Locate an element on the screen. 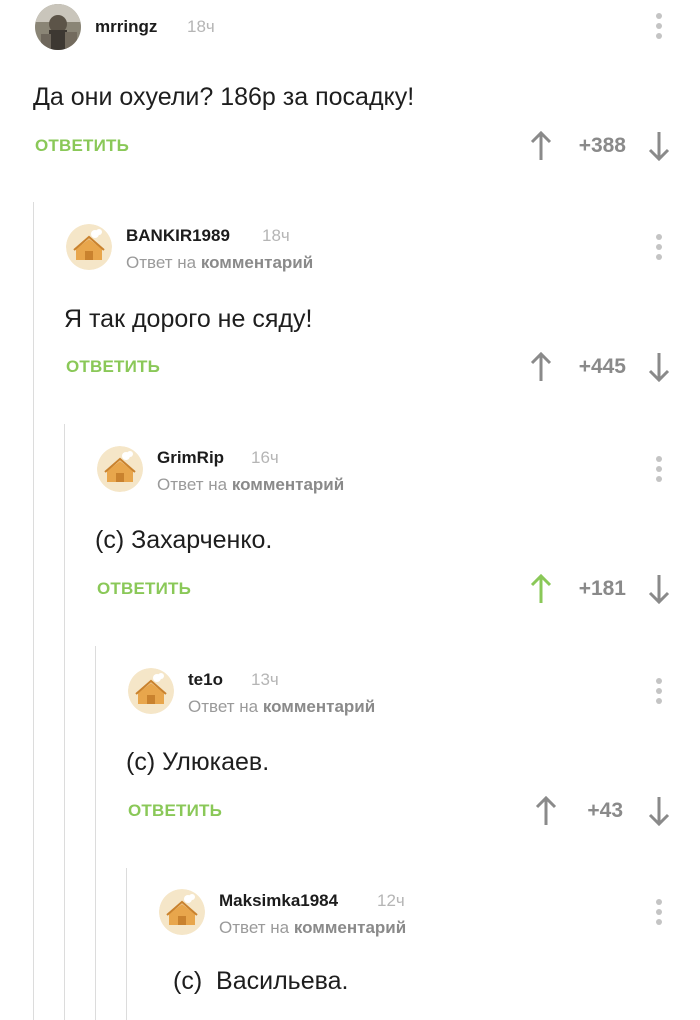  timestamp: 12ч is located at coordinates (391, 900).